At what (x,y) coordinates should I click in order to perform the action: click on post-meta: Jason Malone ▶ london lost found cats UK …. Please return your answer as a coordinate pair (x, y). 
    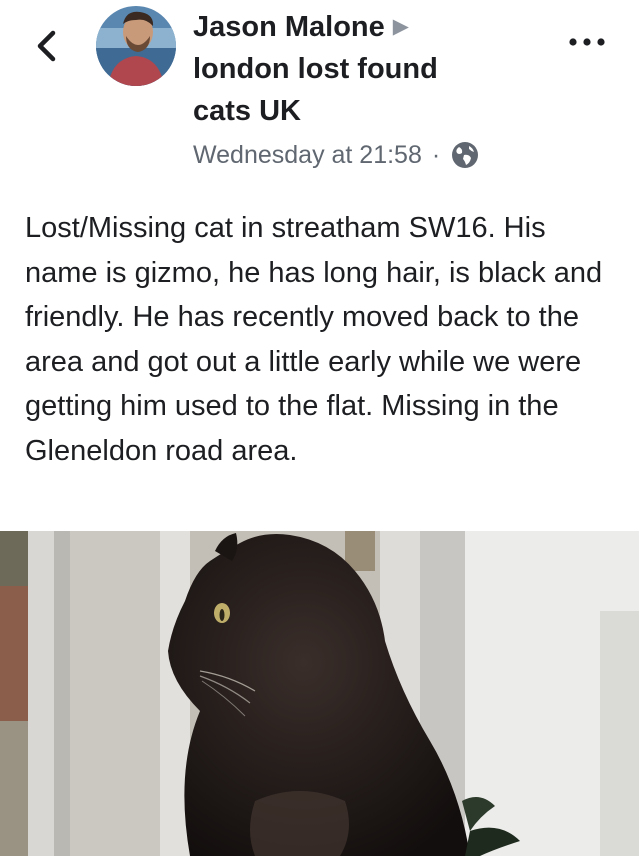
    Looking at the image, I should click on (373, 89).